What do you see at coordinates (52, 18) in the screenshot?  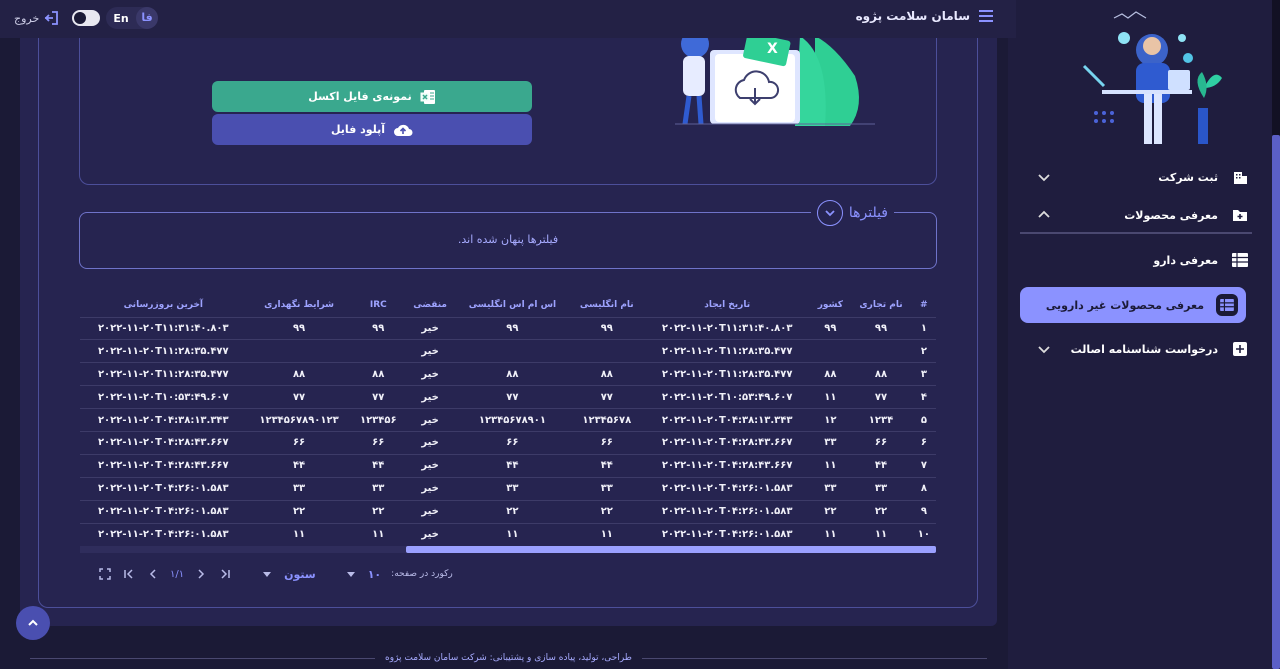 I see `logout-icon` at bounding box center [52, 18].